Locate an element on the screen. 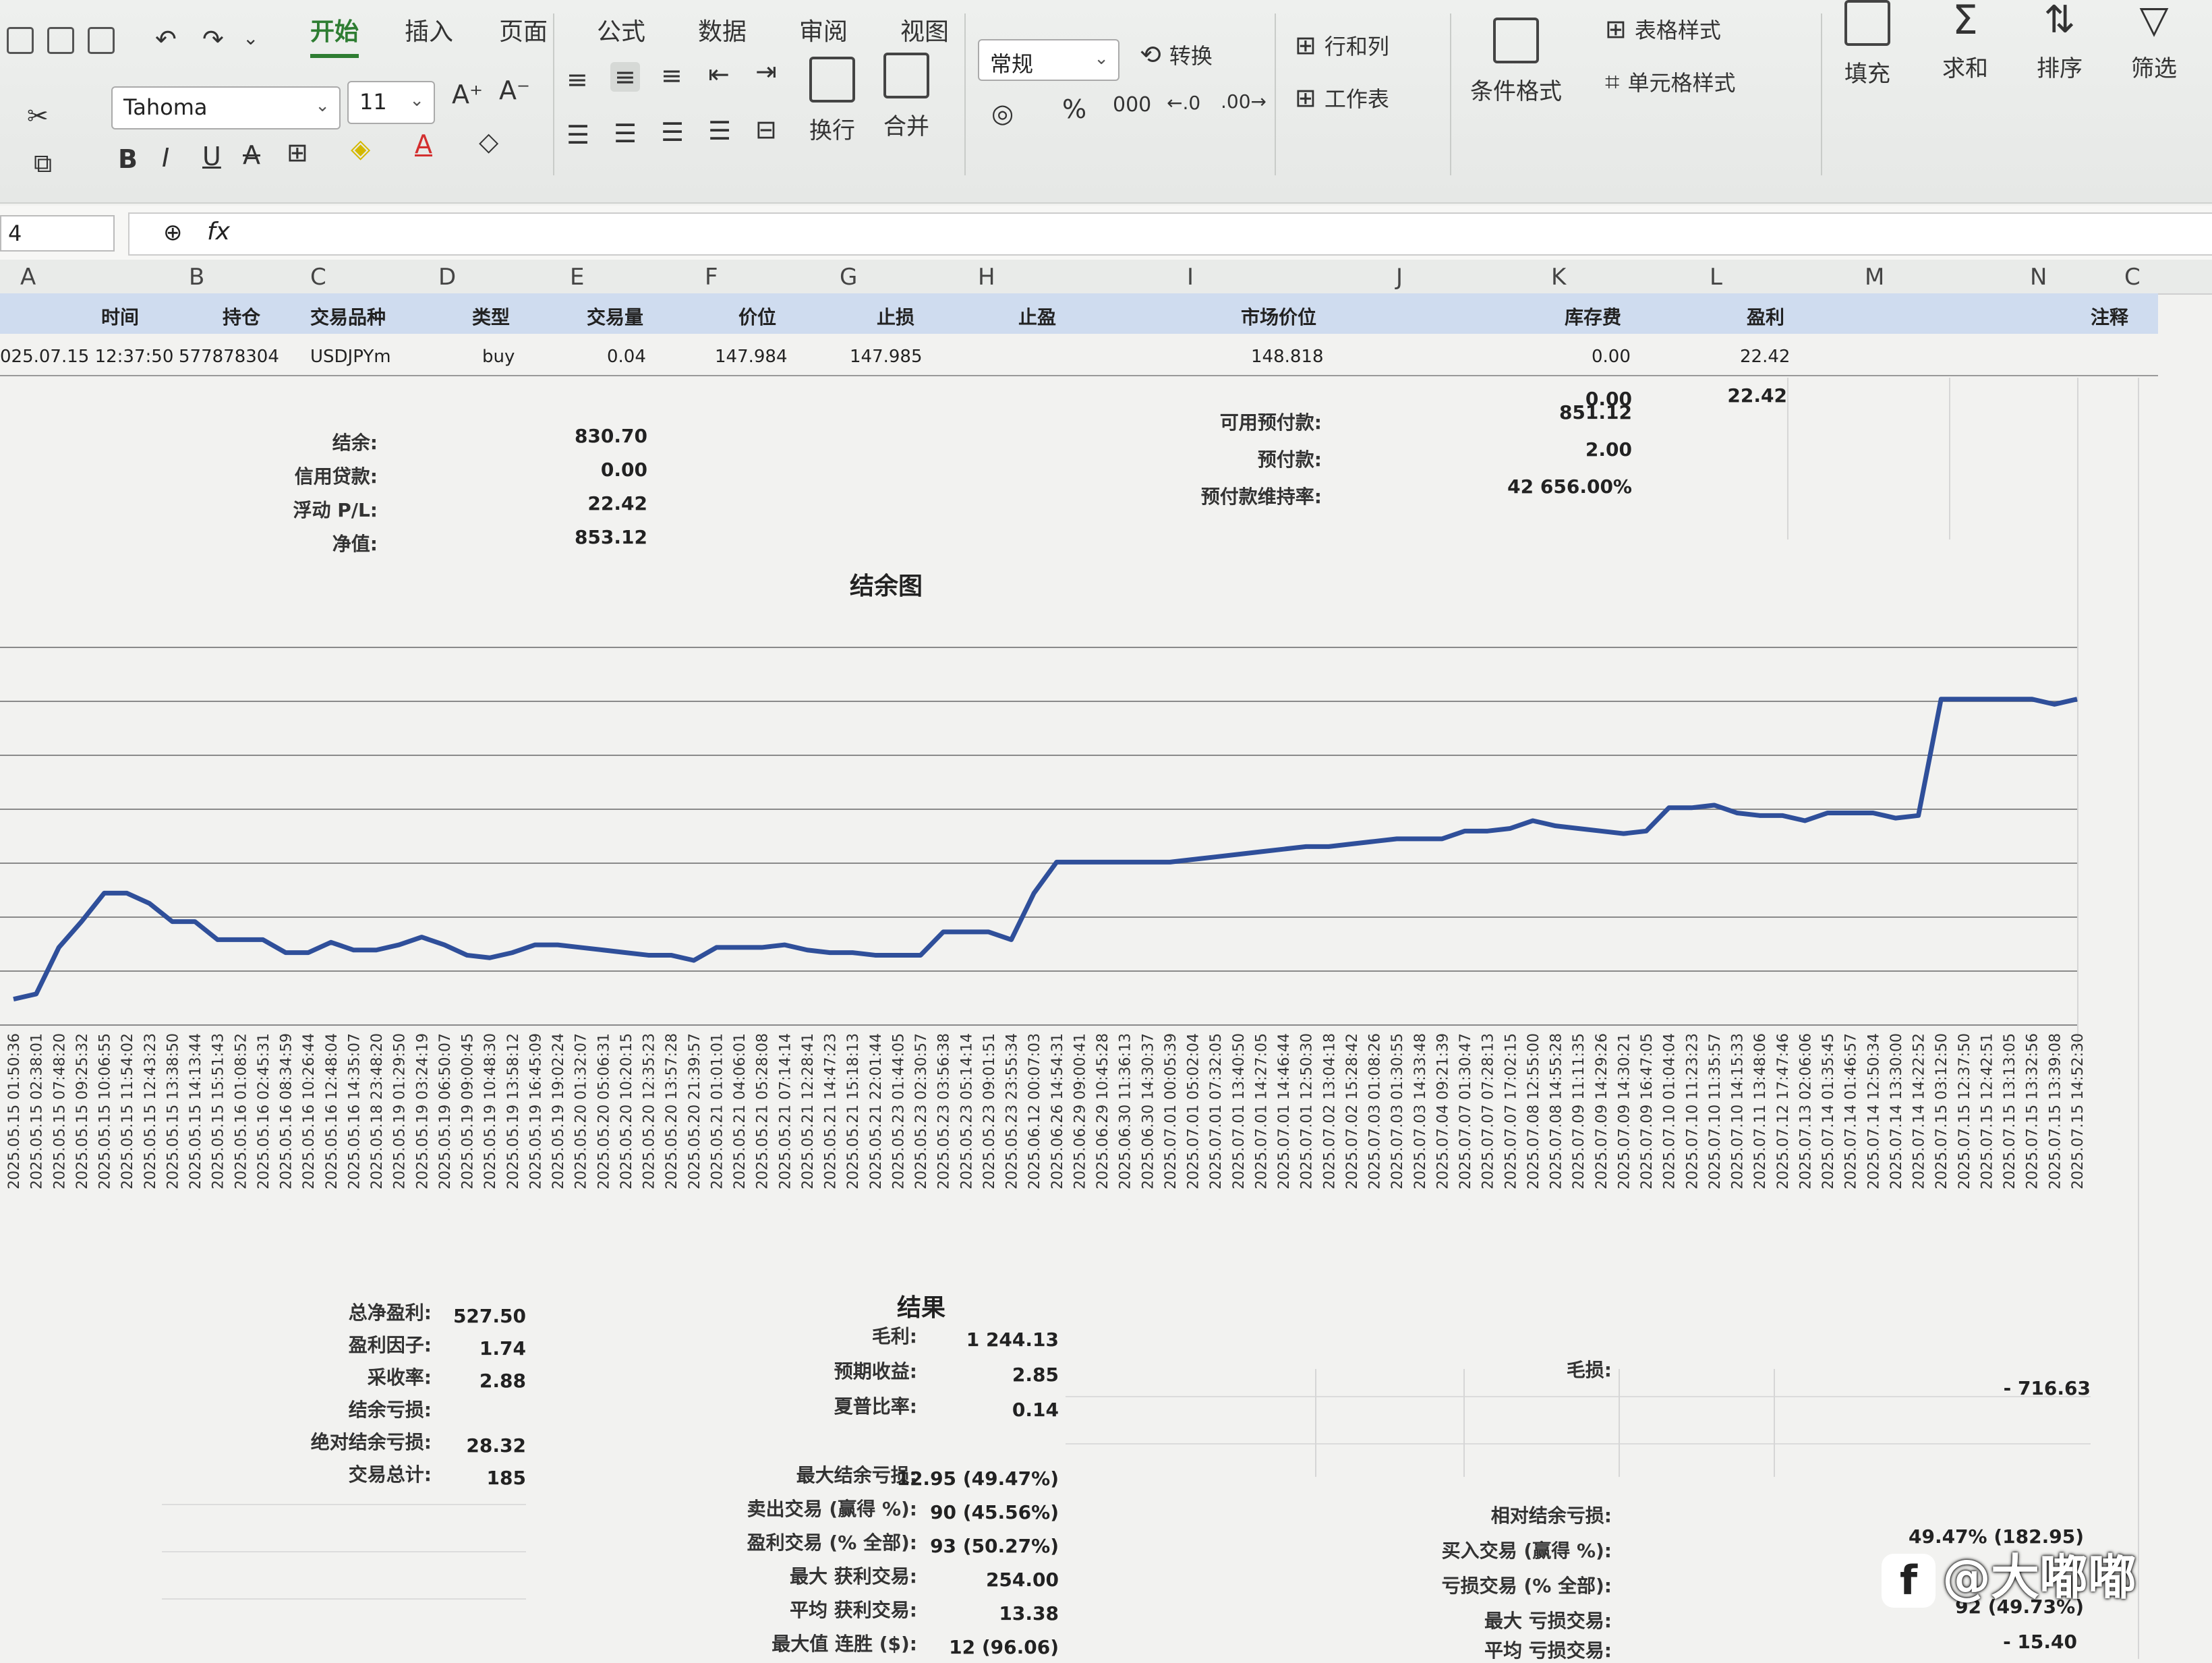 The image size is (2212, 1663). fx-icon: fx is located at coordinates (219, 231).